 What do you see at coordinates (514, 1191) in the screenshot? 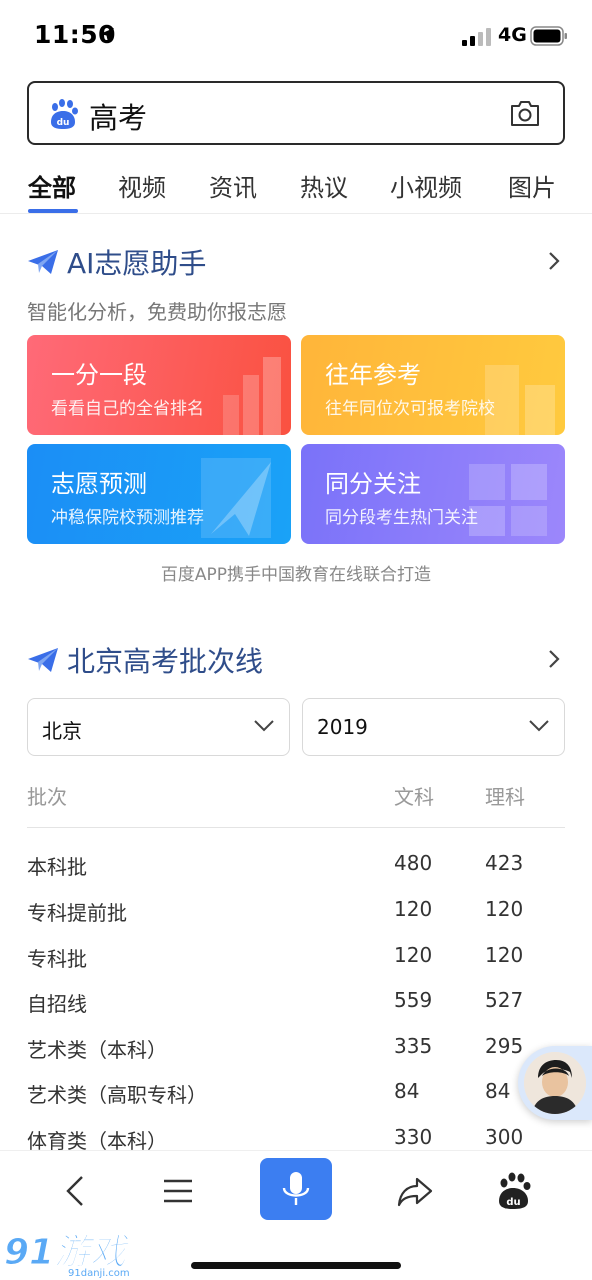
I see `baidu-paw-icon: du` at bounding box center [514, 1191].